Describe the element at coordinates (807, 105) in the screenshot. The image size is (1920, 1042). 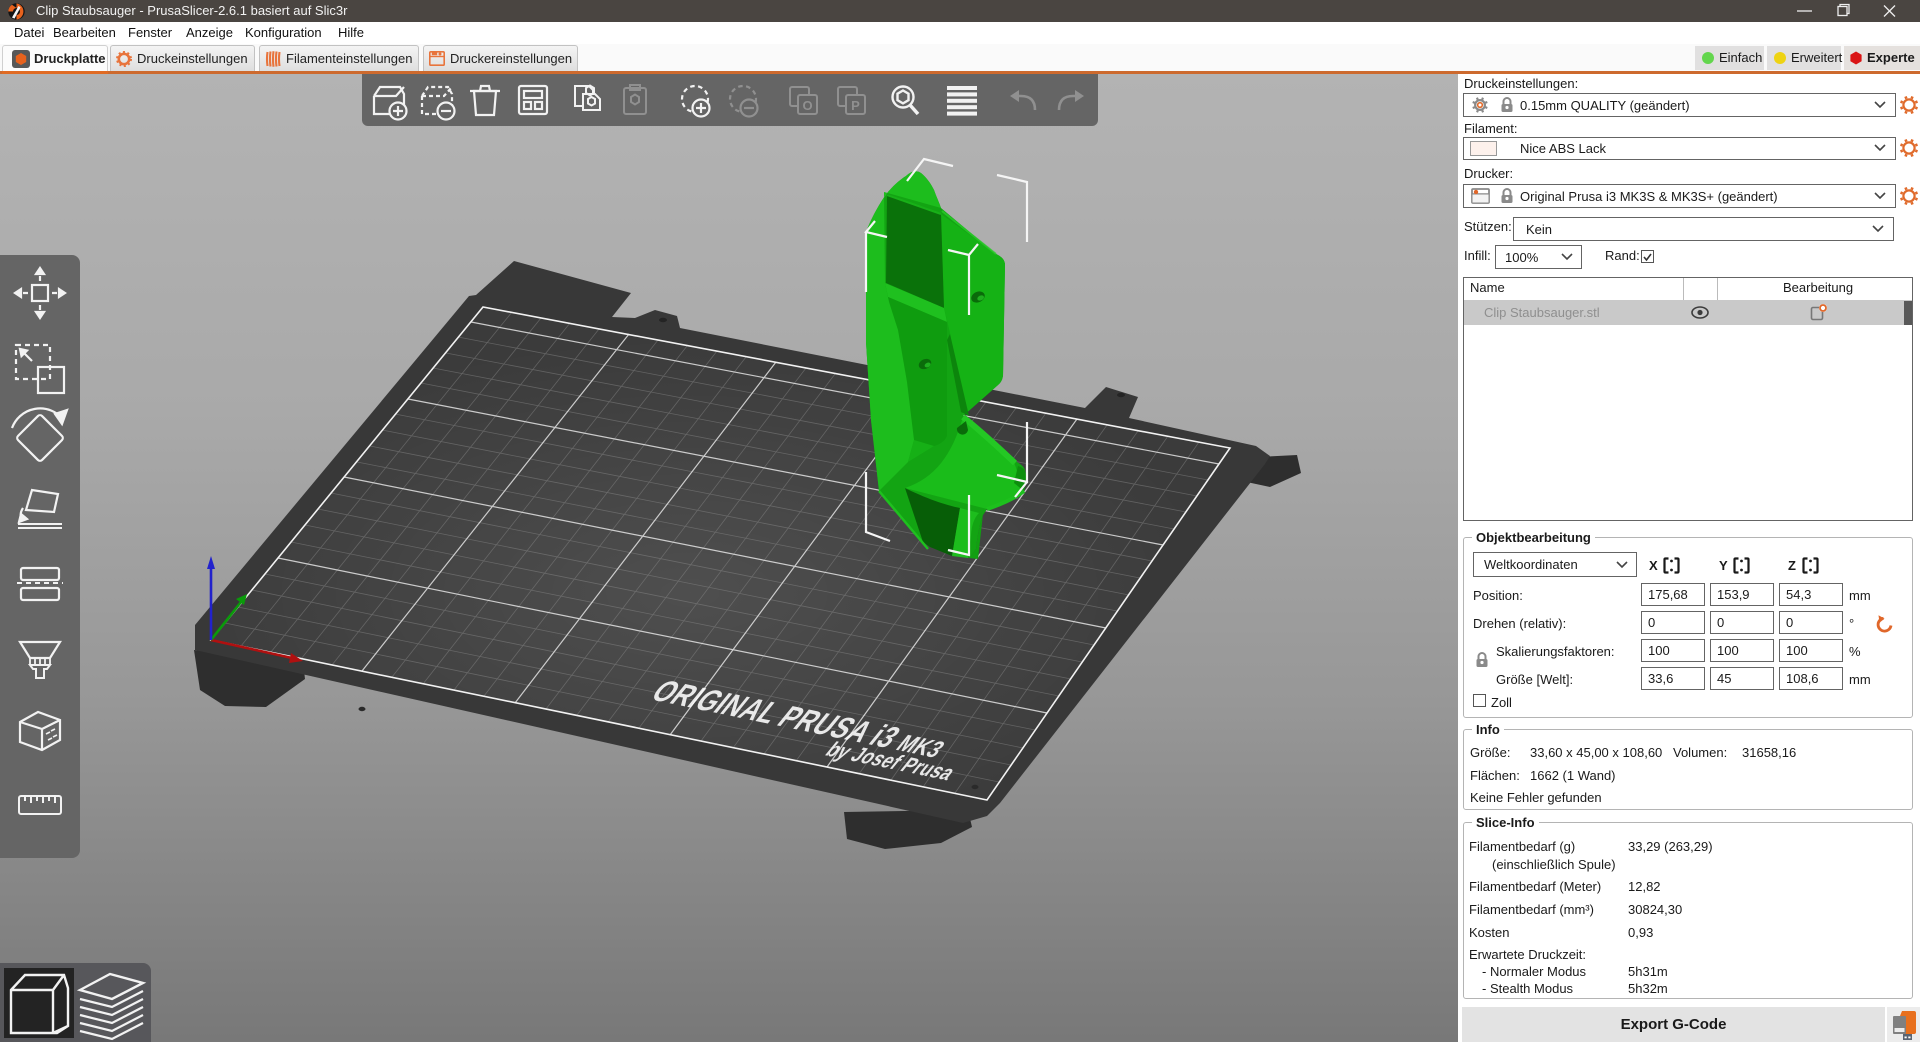
I see `svg-text: O` at that location.